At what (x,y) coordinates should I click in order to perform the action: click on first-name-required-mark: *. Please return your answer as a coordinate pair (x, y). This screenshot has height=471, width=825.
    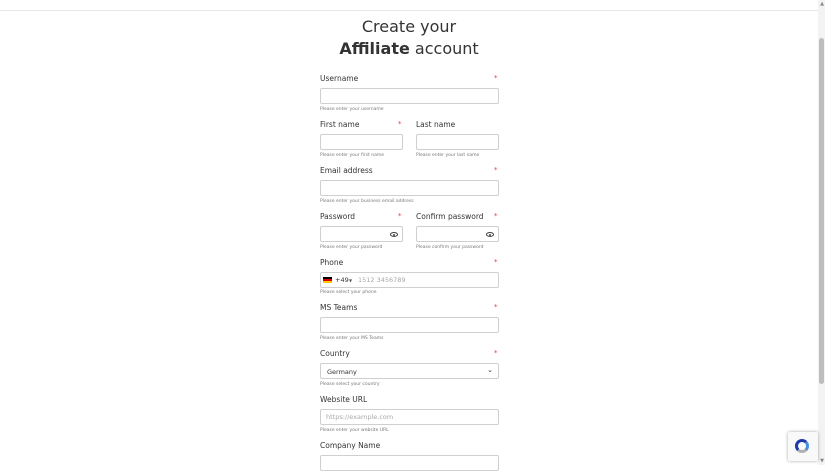
    Looking at the image, I should click on (400, 124).